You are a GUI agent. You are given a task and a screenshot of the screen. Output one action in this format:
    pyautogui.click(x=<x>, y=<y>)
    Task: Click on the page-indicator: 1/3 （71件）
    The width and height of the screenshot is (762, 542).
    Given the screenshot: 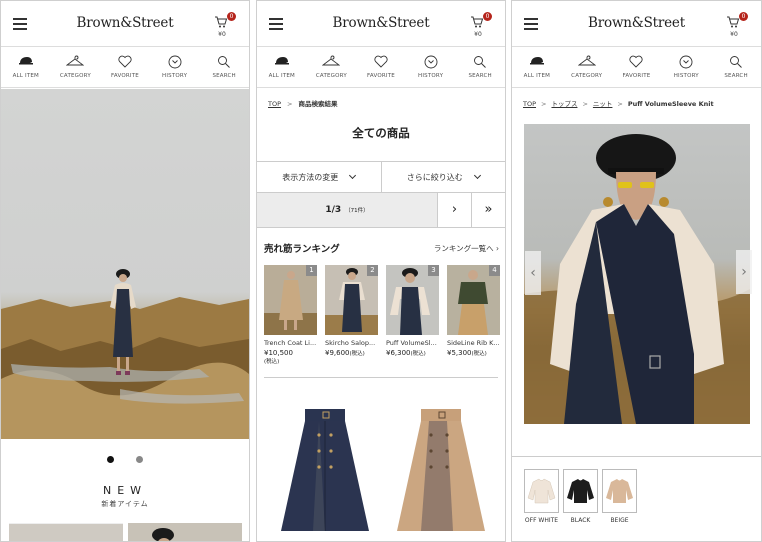 What is the action you would take?
    pyautogui.click(x=347, y=210)
    